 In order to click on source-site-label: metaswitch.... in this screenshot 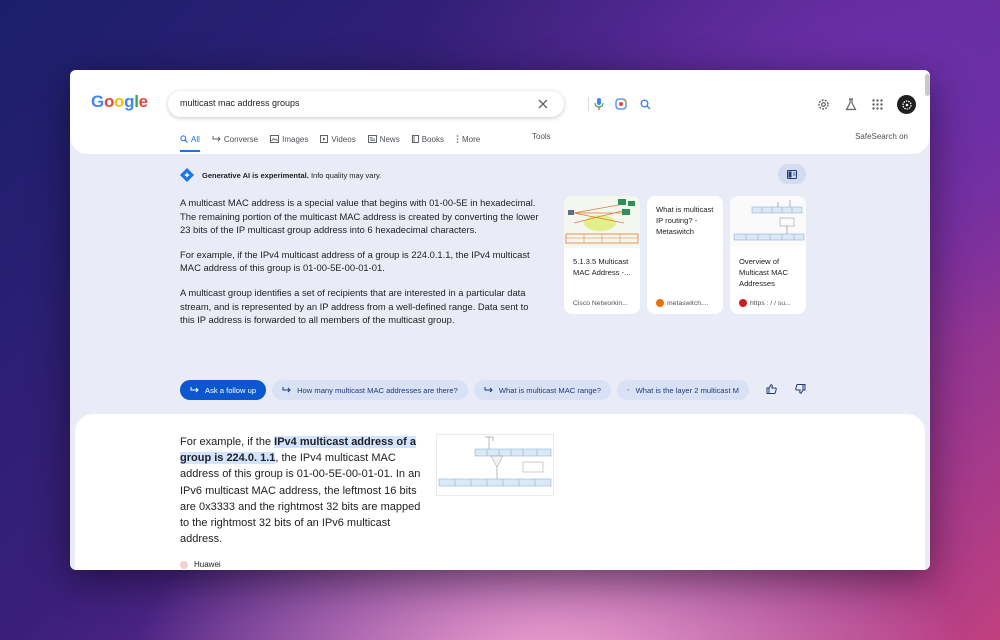, I will do `click(688, 303)`.